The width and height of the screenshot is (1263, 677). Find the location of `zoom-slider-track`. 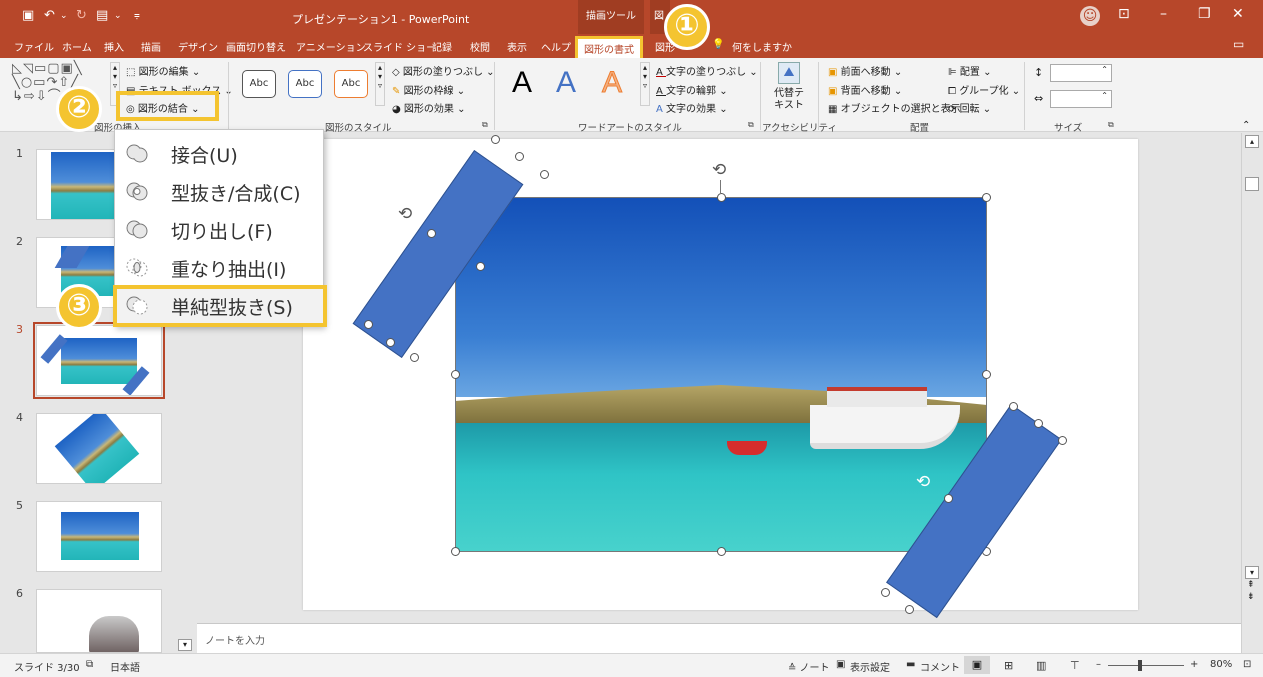

zoom-slider-track is located at coordinates (1146, 665).